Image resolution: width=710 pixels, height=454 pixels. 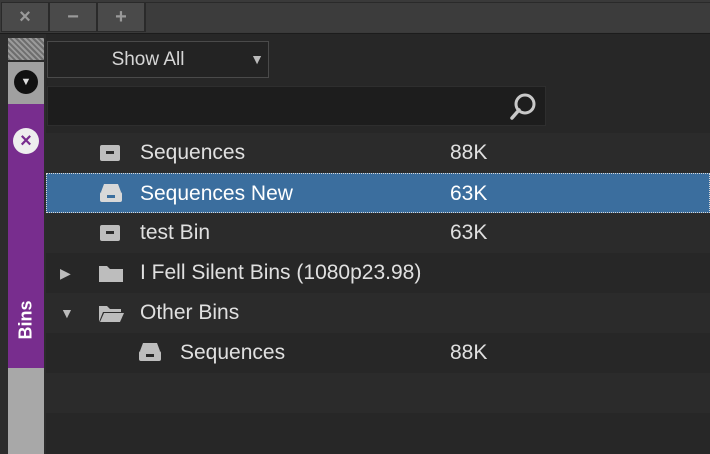 What do you see at coordinates (25, 320) in the screenshot?
I see `bins-tab-label: Bins` at bounding box center [25, 320].